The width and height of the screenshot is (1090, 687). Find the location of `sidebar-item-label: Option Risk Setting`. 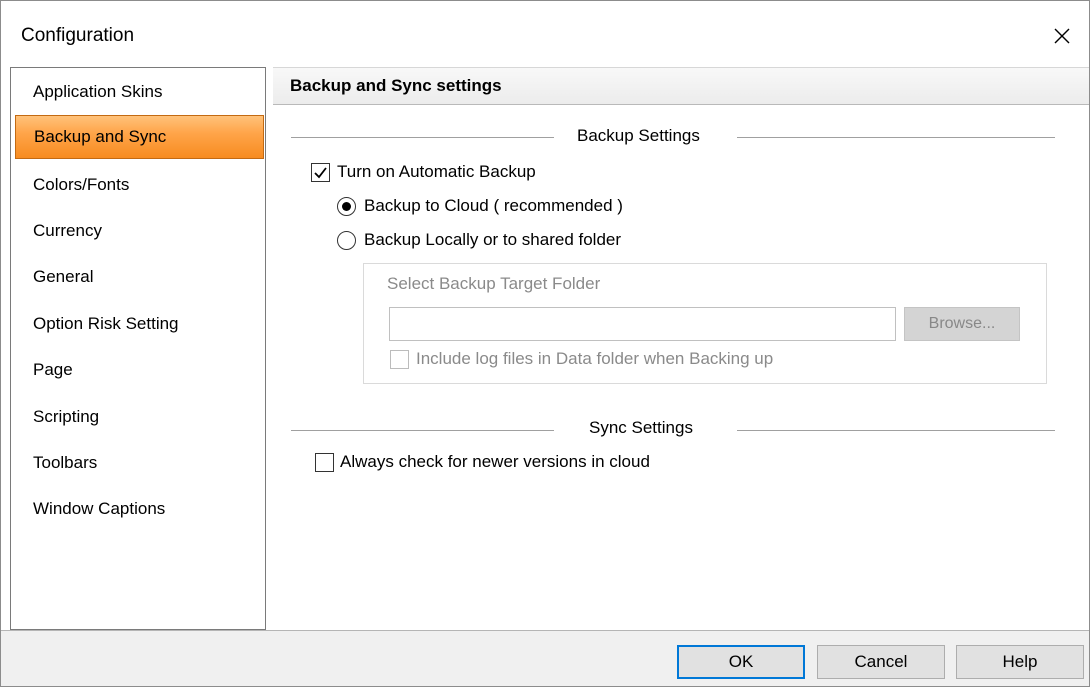

sidebar-item-label: Option Risk Setting is located at coordinates (106, 323).